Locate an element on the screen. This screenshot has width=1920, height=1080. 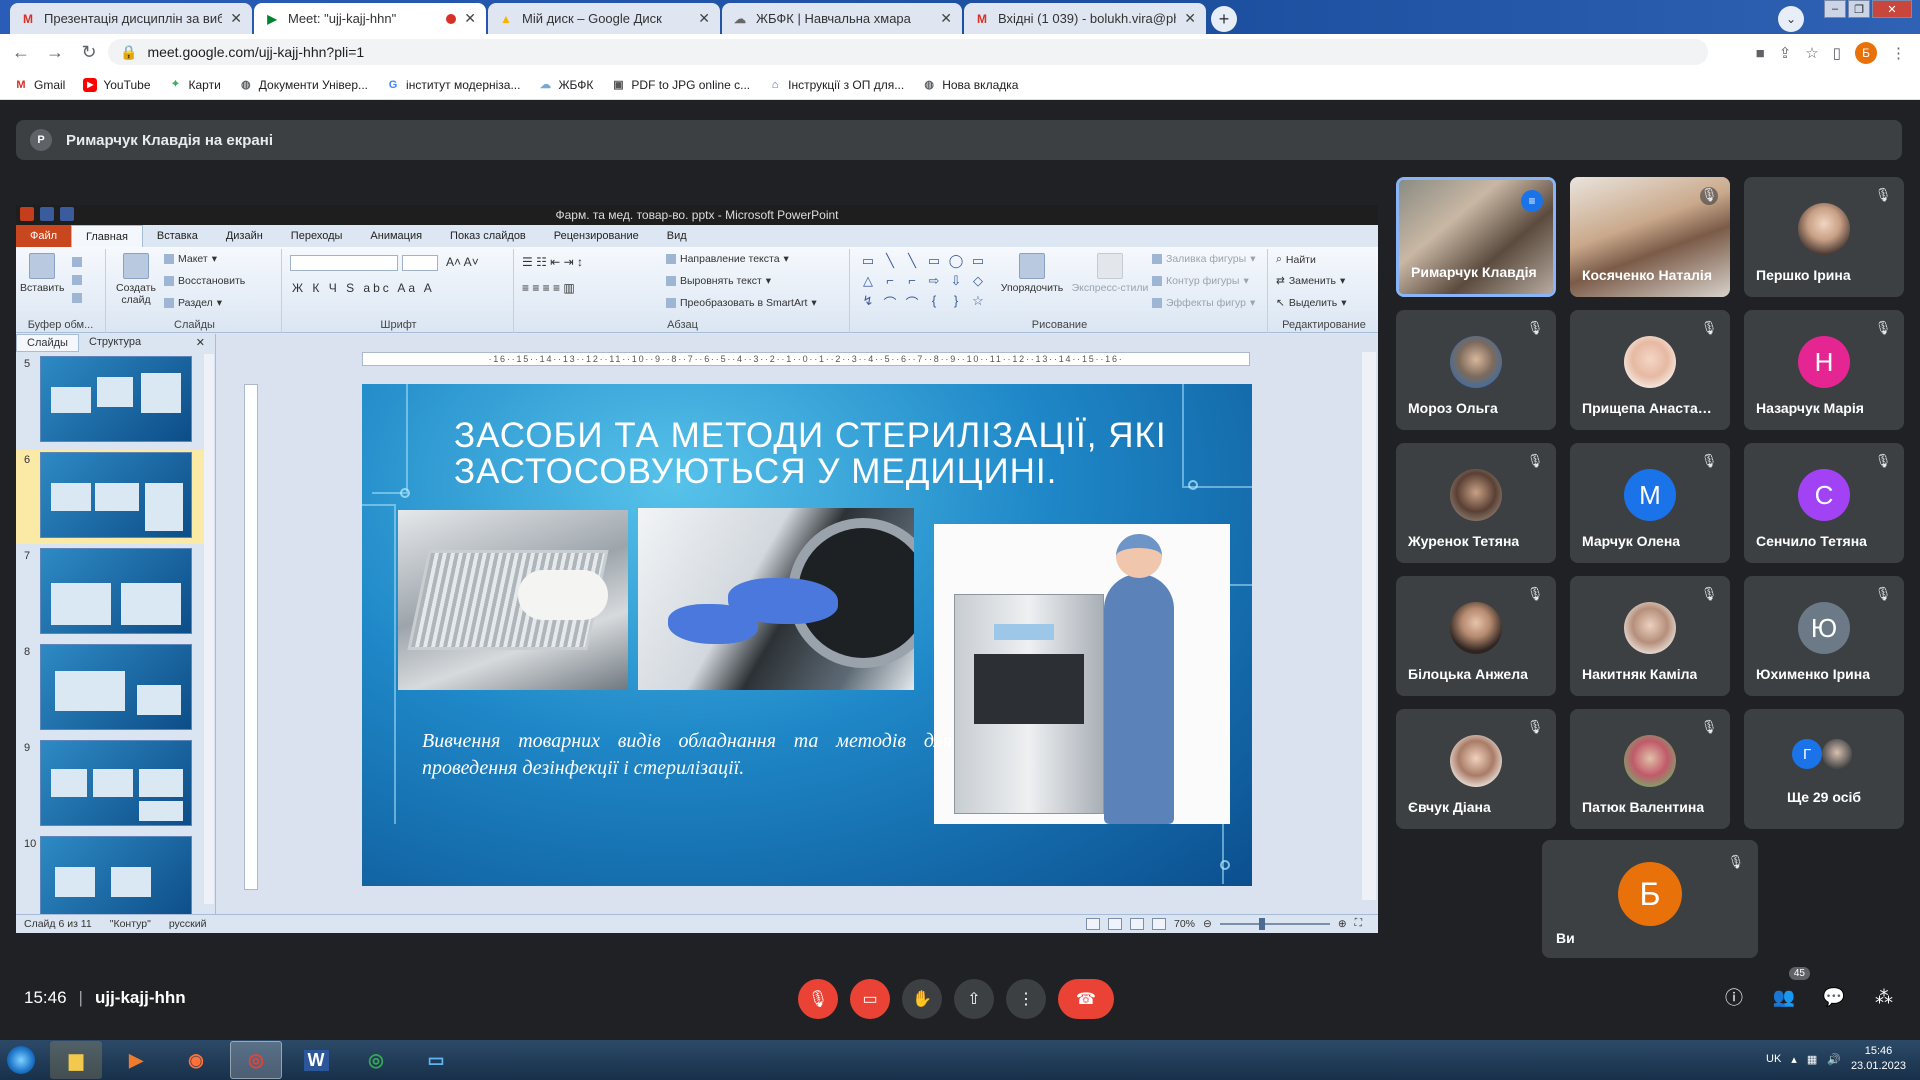
participant-tile: ≡ Римарчук Клавдія is located at coordinates (1476, 237).